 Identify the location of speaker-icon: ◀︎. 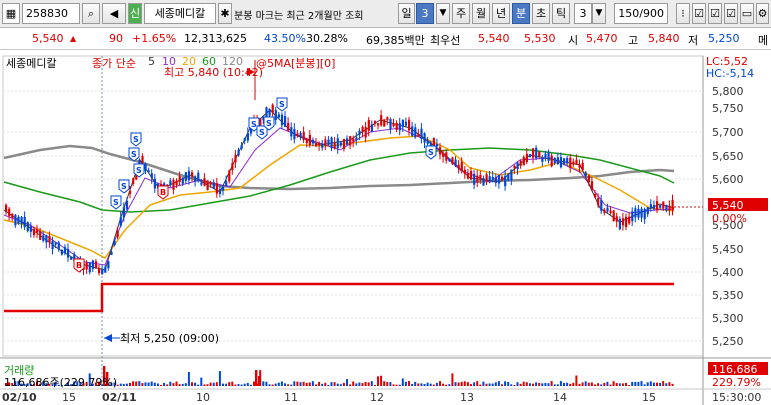
(114, 13).